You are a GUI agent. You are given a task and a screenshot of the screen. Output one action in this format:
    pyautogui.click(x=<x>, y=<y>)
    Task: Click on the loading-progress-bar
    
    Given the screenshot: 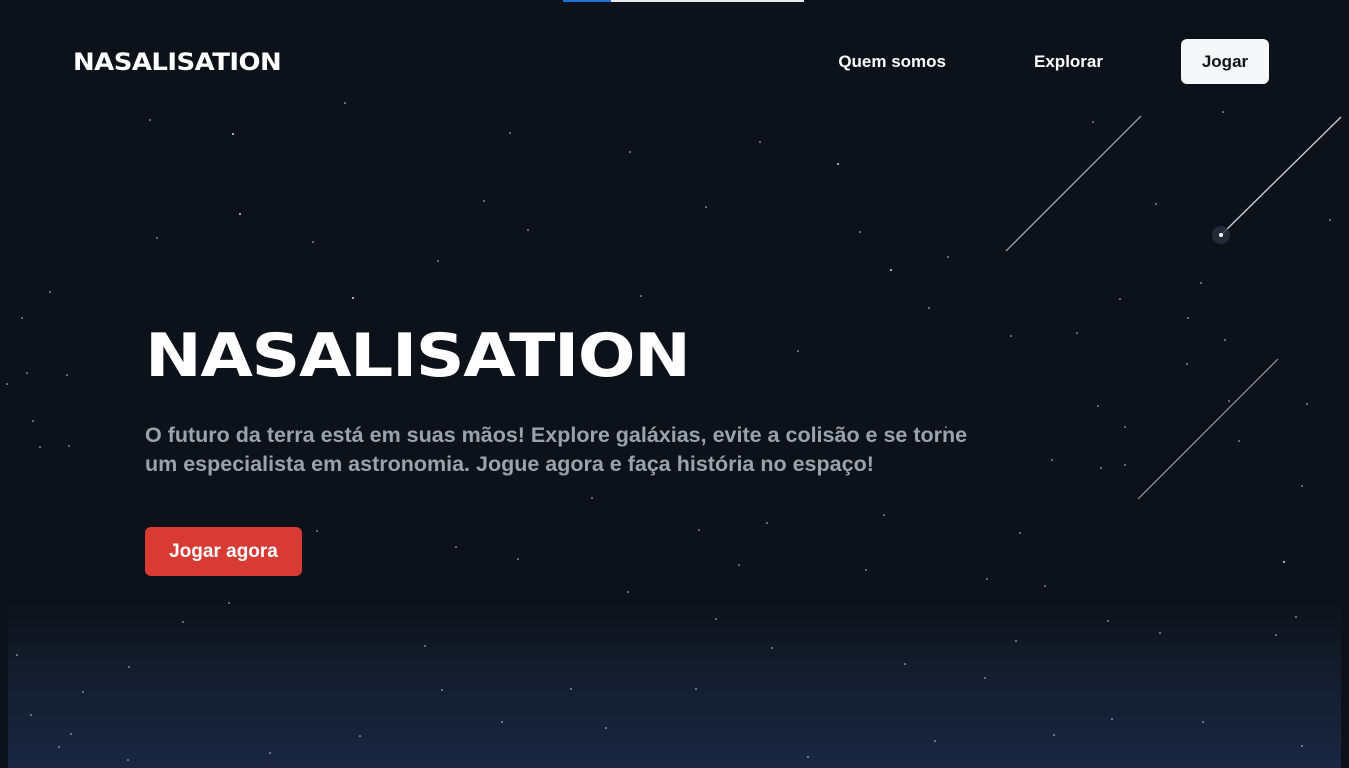 What is the action you would take?
    pyautogui.click(x=683, y=1)
    